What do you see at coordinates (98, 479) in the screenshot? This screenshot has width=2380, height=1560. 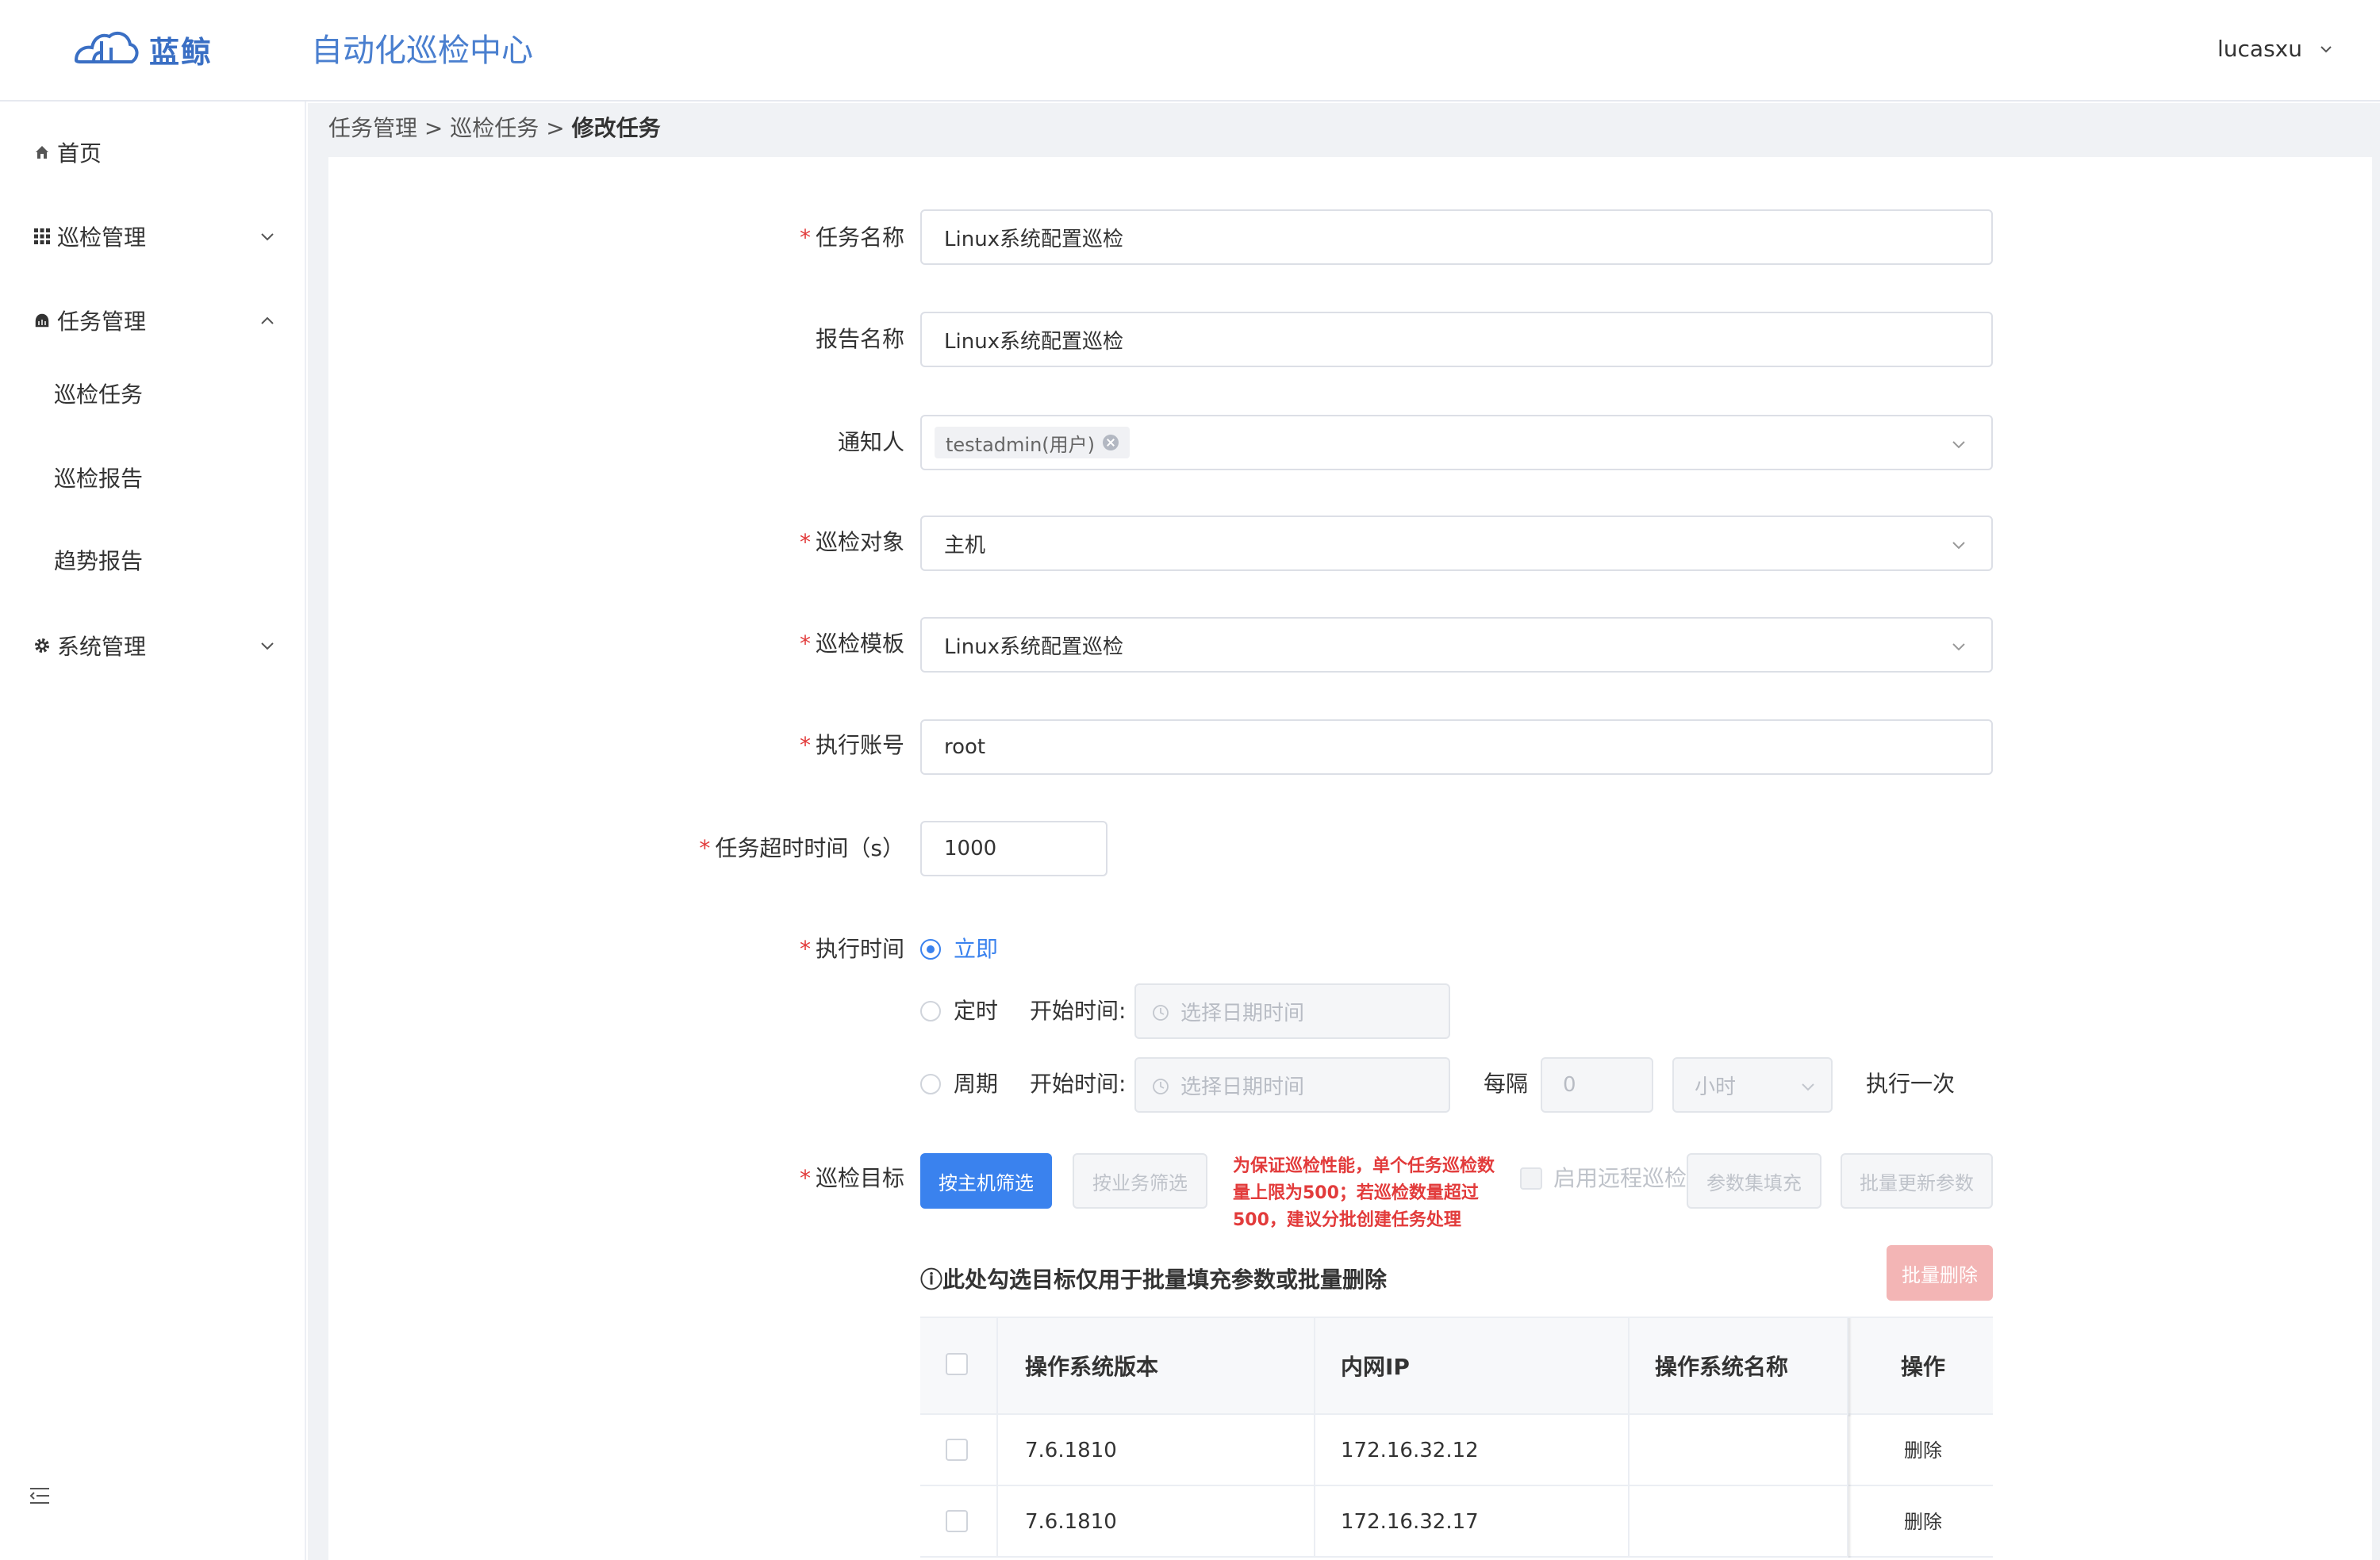 I see `sidebar-subitem-inspection-report: 巡检报告` at bounding box center [98, 479].